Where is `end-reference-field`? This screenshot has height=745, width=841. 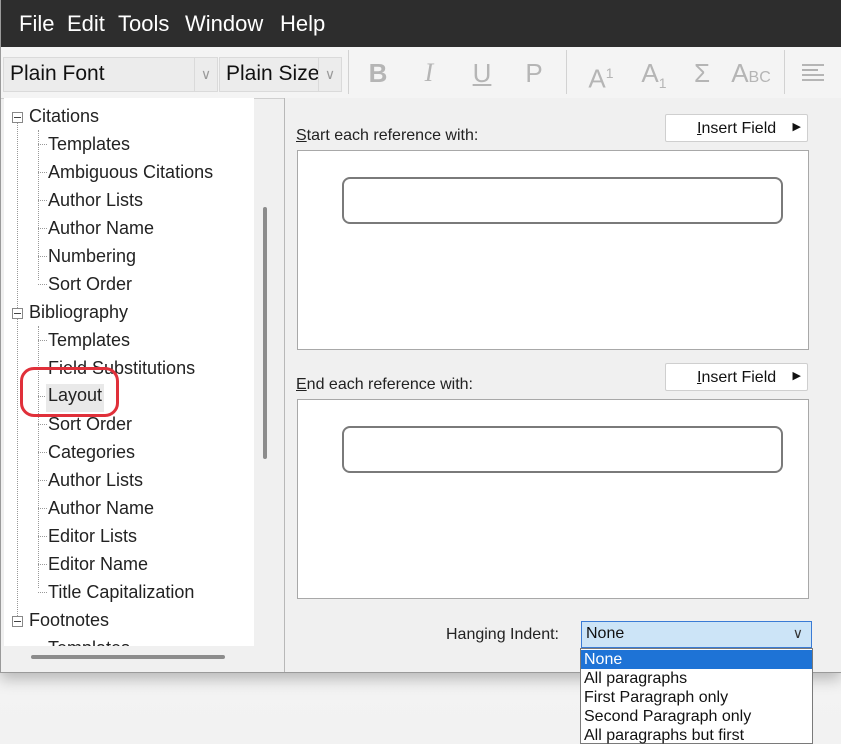
end-reference-field is located at coordinates (562, 449).